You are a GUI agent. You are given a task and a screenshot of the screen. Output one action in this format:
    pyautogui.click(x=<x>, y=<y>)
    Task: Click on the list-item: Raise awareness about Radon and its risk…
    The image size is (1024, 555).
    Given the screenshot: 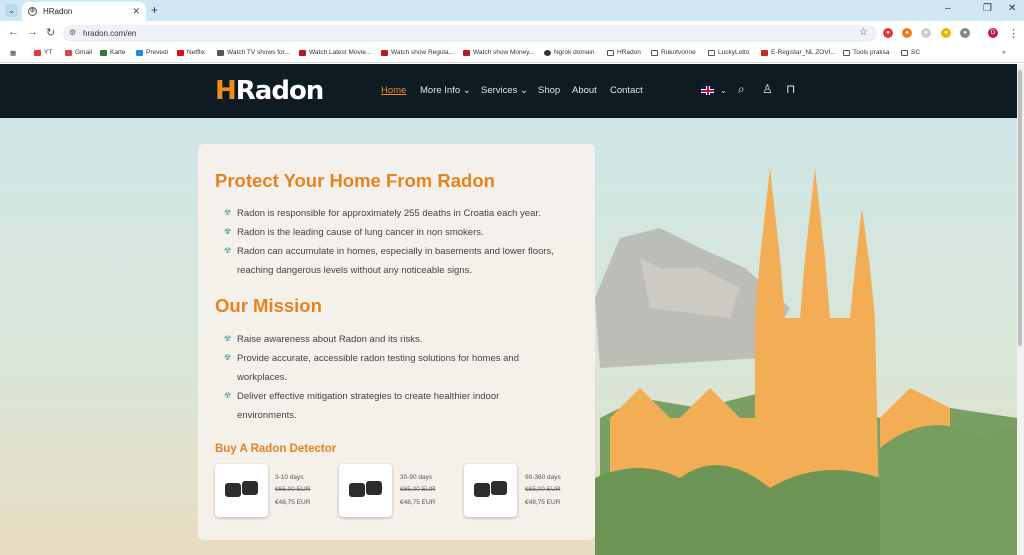 What is the action you would take?
    pyautogui.click(x=330, y=339)
    